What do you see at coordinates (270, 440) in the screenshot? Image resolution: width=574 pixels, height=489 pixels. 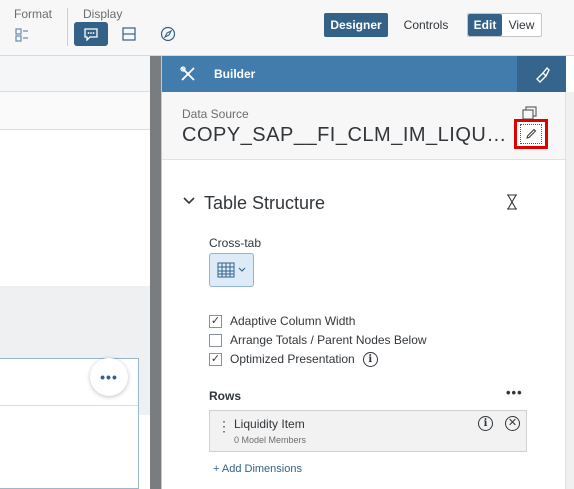 I see `dimension-members: 0 Model Members` at bounding box center [270, 440].